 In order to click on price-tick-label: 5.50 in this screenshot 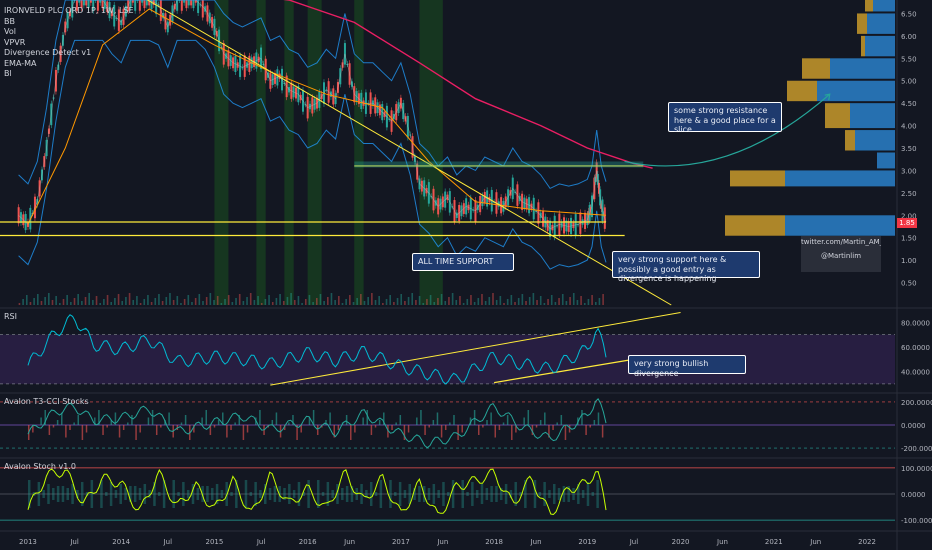, I will do `click(909, 59)`.